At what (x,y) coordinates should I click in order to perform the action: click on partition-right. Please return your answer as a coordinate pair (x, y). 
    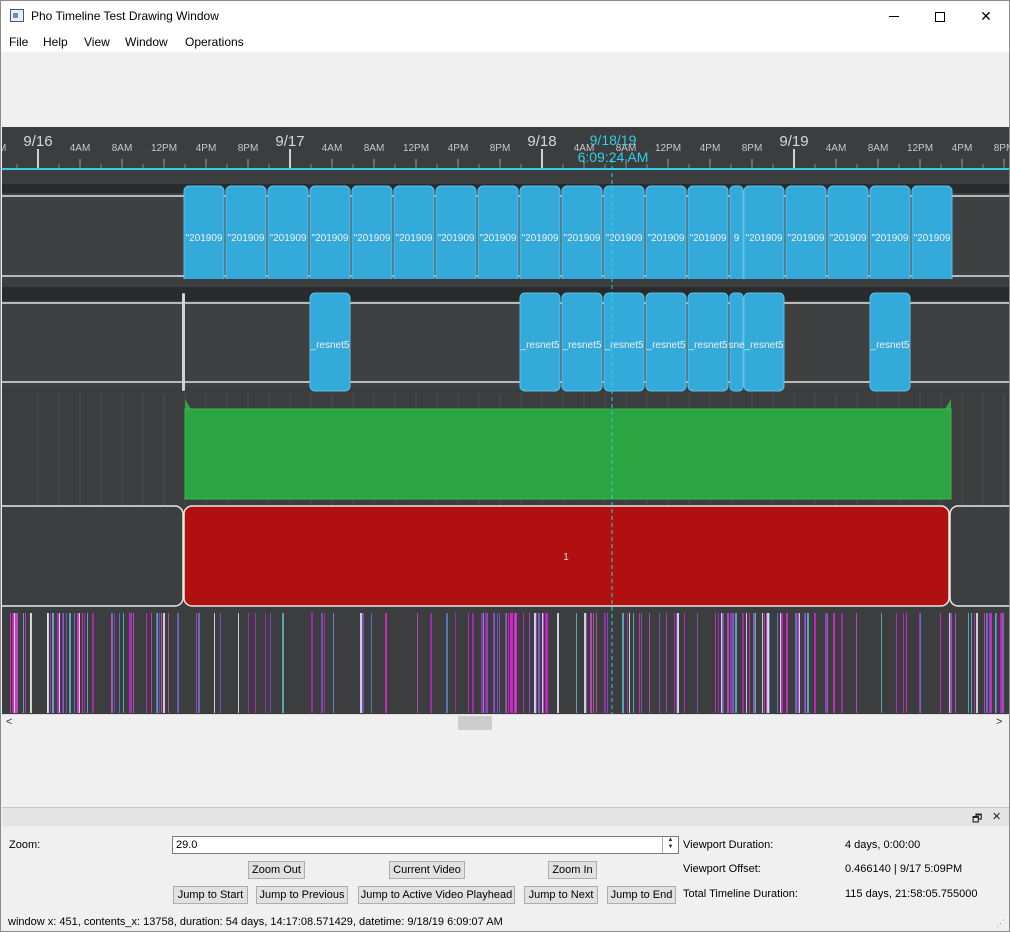
    Looking at the image, I should click on (979, 556).